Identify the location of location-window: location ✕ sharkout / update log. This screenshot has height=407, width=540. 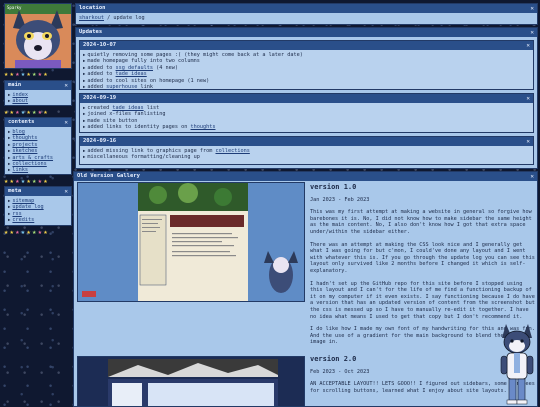
(306, 14).